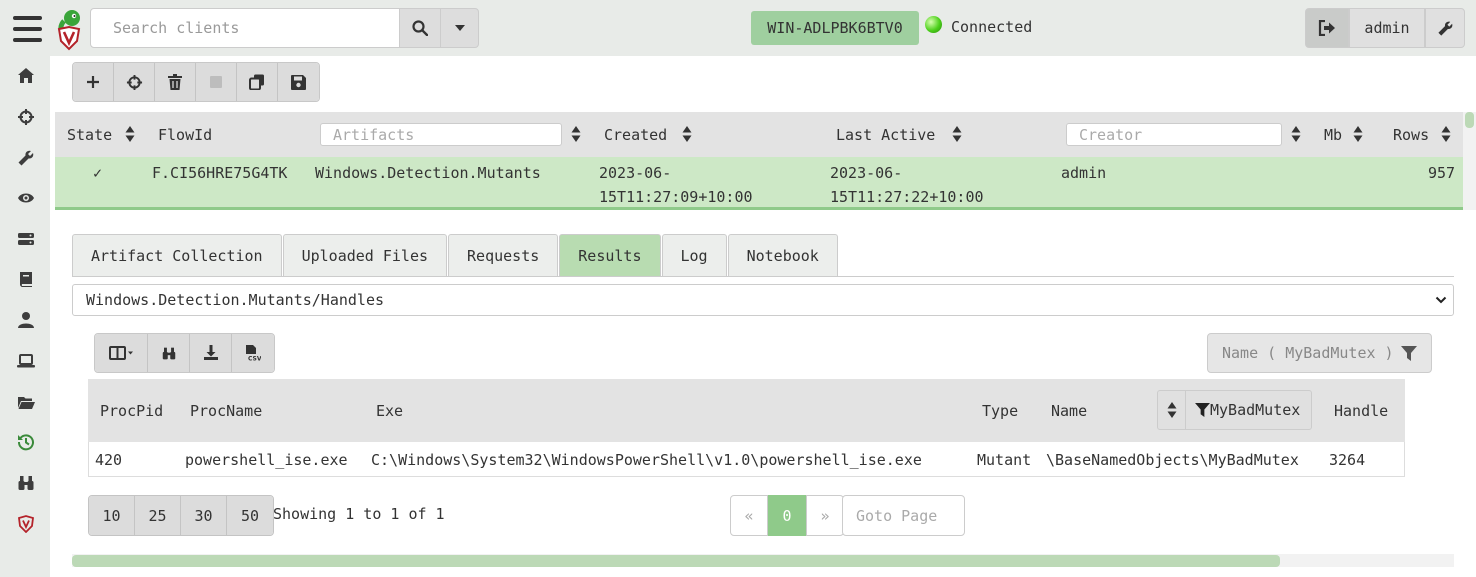  What do you see at coordinates (389, 411) in the screenshot?
I see `exe-header: Exe` at bounding box center [389, 411].